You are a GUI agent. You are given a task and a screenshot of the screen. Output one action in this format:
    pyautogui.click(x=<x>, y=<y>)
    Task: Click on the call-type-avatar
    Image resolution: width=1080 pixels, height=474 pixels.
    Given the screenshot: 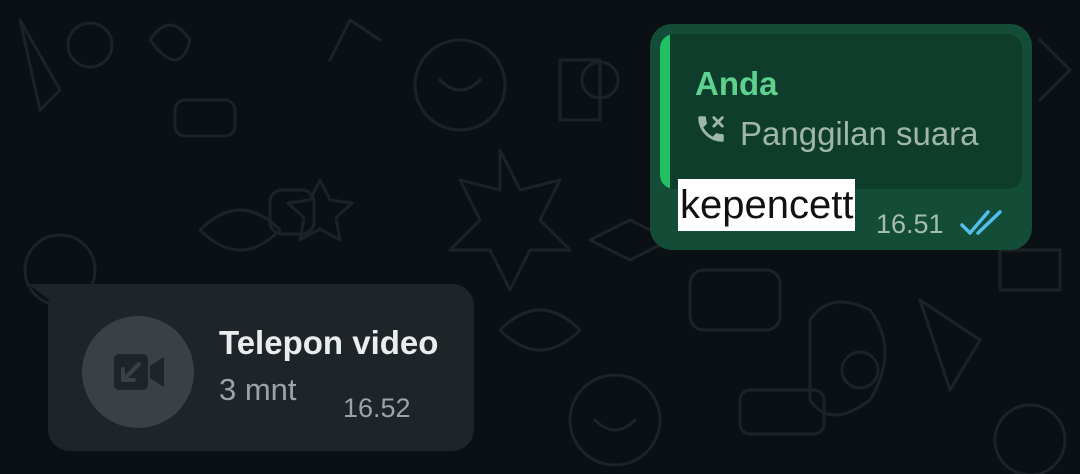 What is the action you would take?
    pyautogui.click(x=138, y=372)
    